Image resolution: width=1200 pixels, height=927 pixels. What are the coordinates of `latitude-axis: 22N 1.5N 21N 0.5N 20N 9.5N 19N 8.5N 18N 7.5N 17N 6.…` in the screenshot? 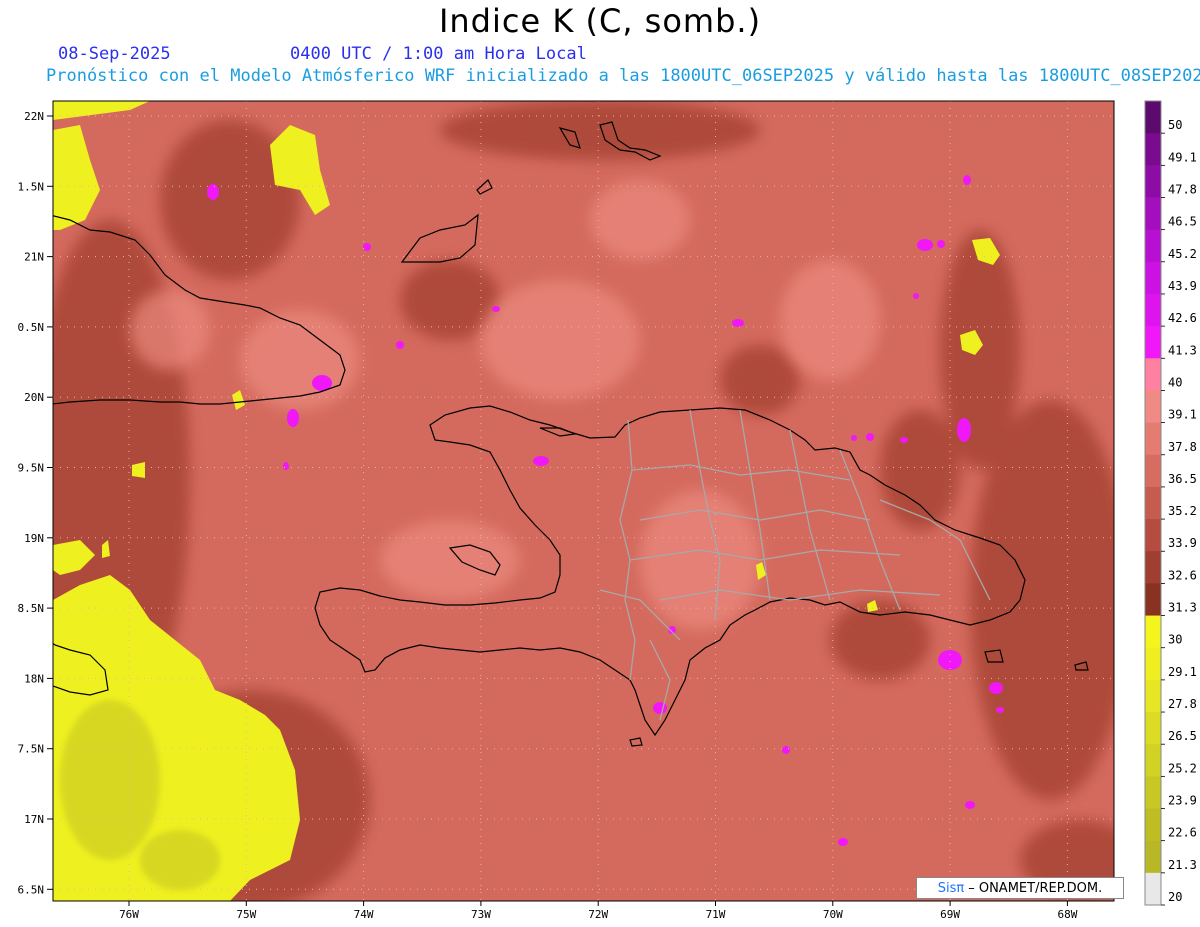 It's located at (35, 503).